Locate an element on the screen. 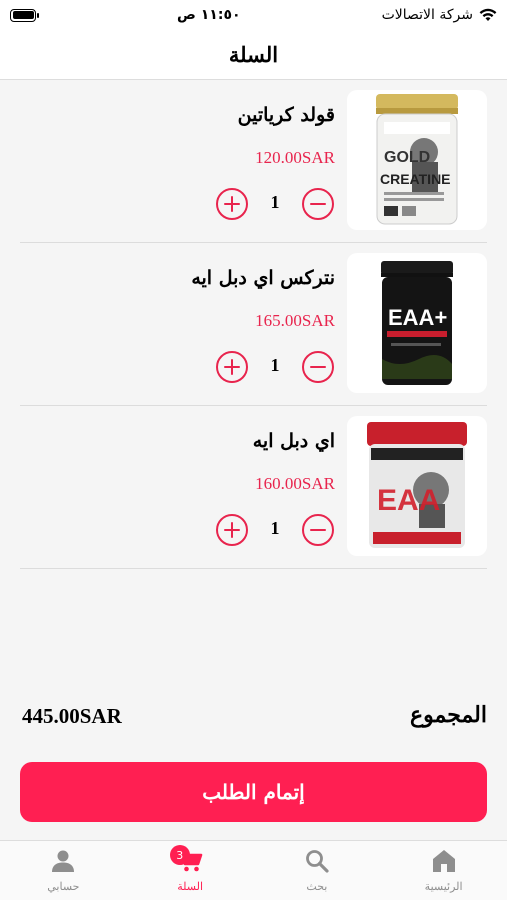  wifi-icon is located at coordinates (488, 14).